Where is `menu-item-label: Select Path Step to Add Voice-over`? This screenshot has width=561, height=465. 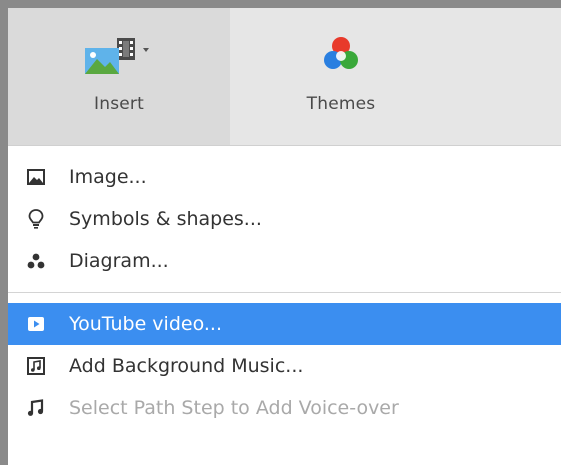 menu-item-label: Select Path Step to Add Voice-over is located at coordinates (234, 408).